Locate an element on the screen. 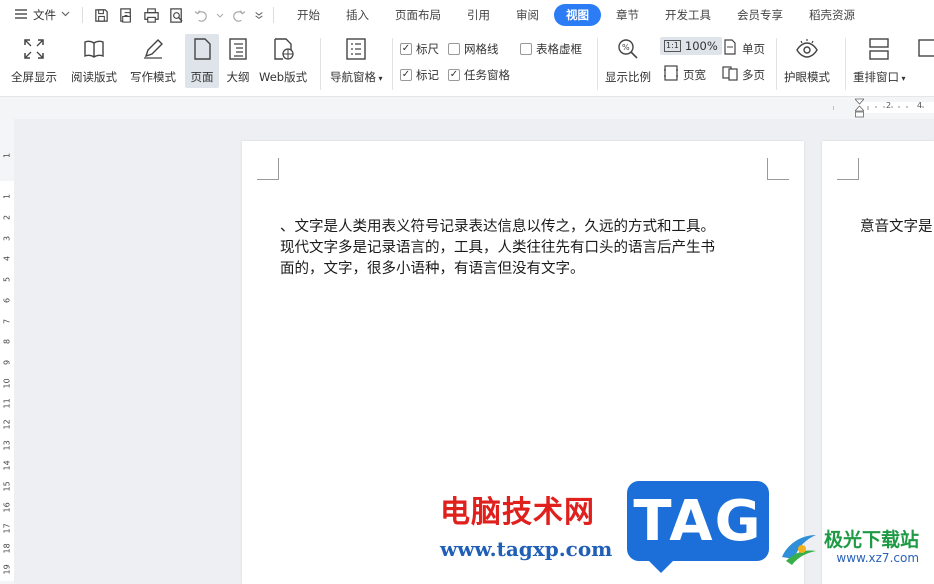 The height and width of the screenshot is (584, 934). zoom-value: 100% is located at coordinates (701, 46).